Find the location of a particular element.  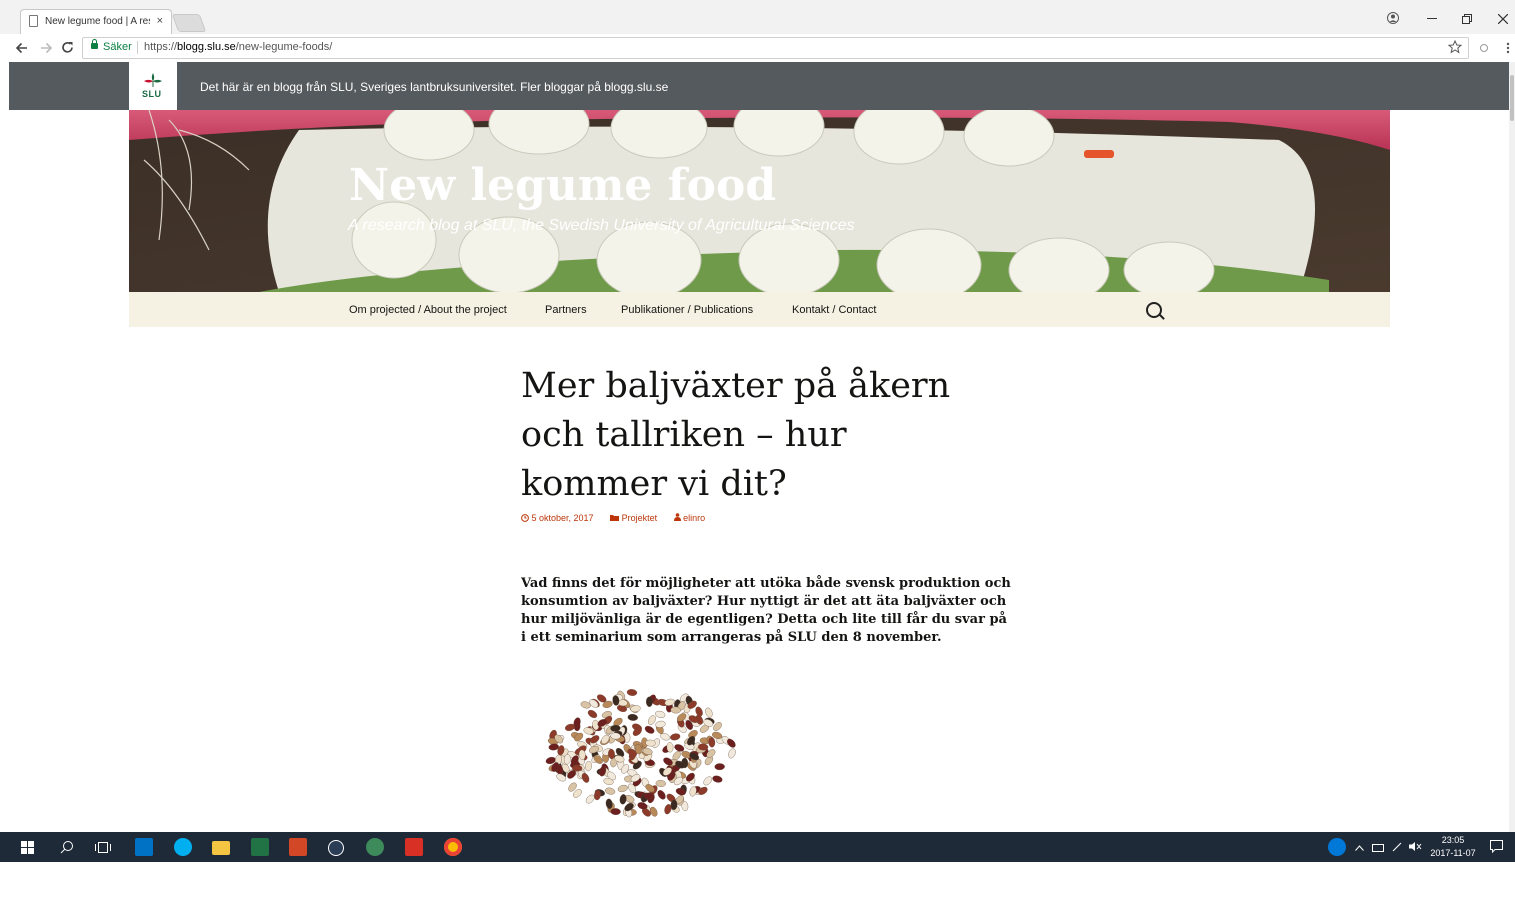

windows-start-icon is located at coordinates (27, 847).